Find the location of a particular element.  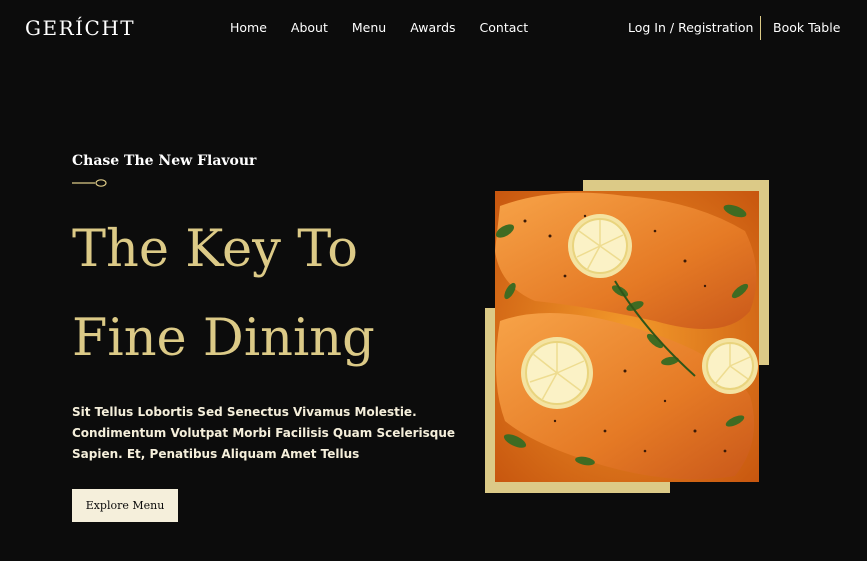

spoon-icon is located at coordinates (89, 183).